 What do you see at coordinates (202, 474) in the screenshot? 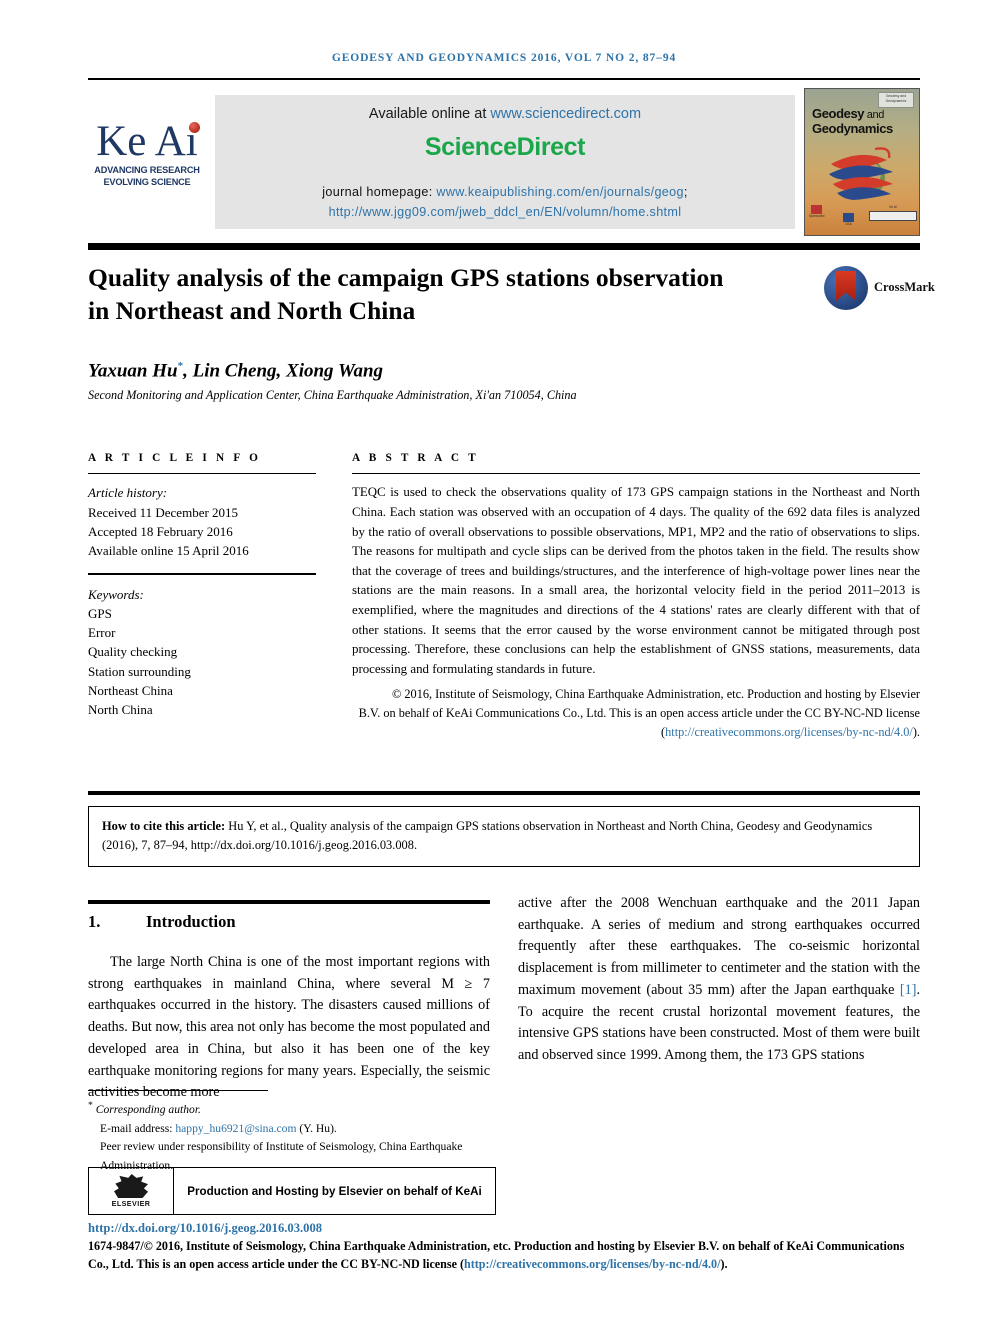
I see `article-info-rule` at bounding box center [202, 474].